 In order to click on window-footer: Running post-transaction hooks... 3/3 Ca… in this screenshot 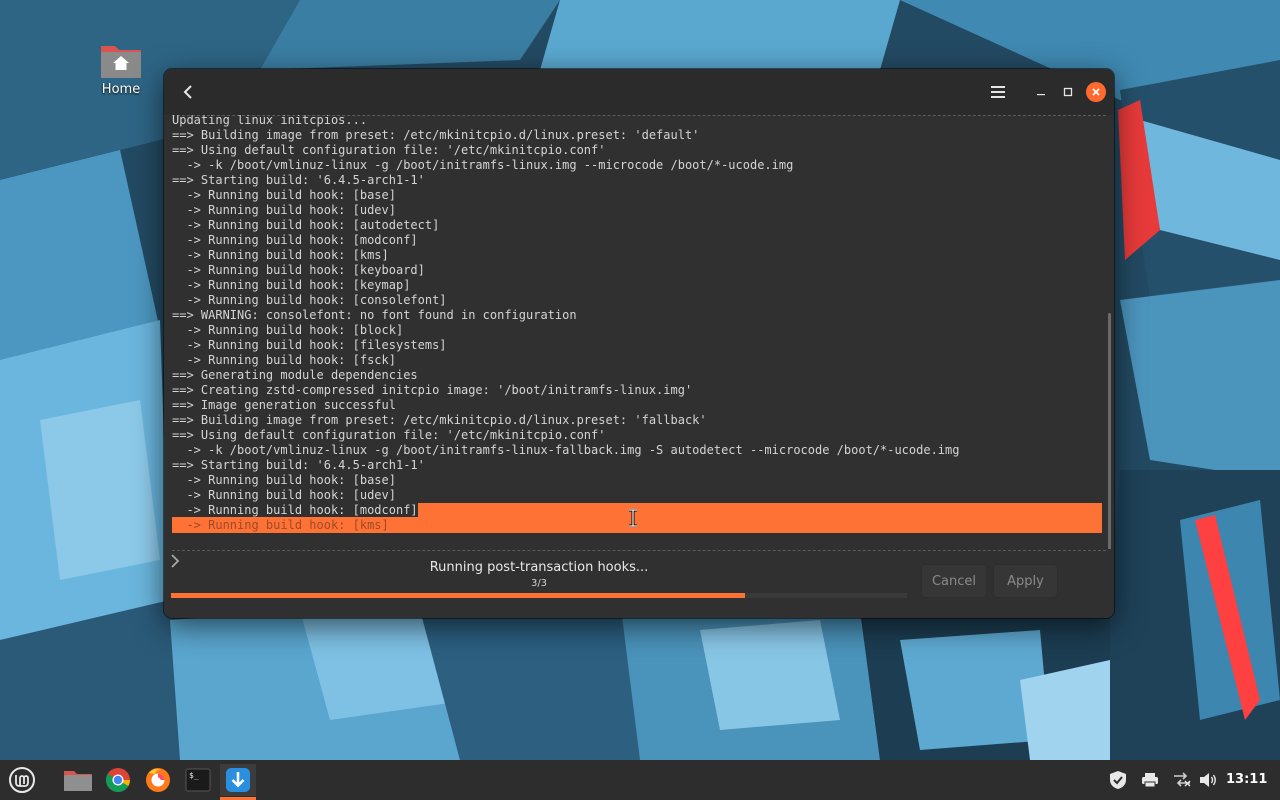, I will do `click(639, 584)`.